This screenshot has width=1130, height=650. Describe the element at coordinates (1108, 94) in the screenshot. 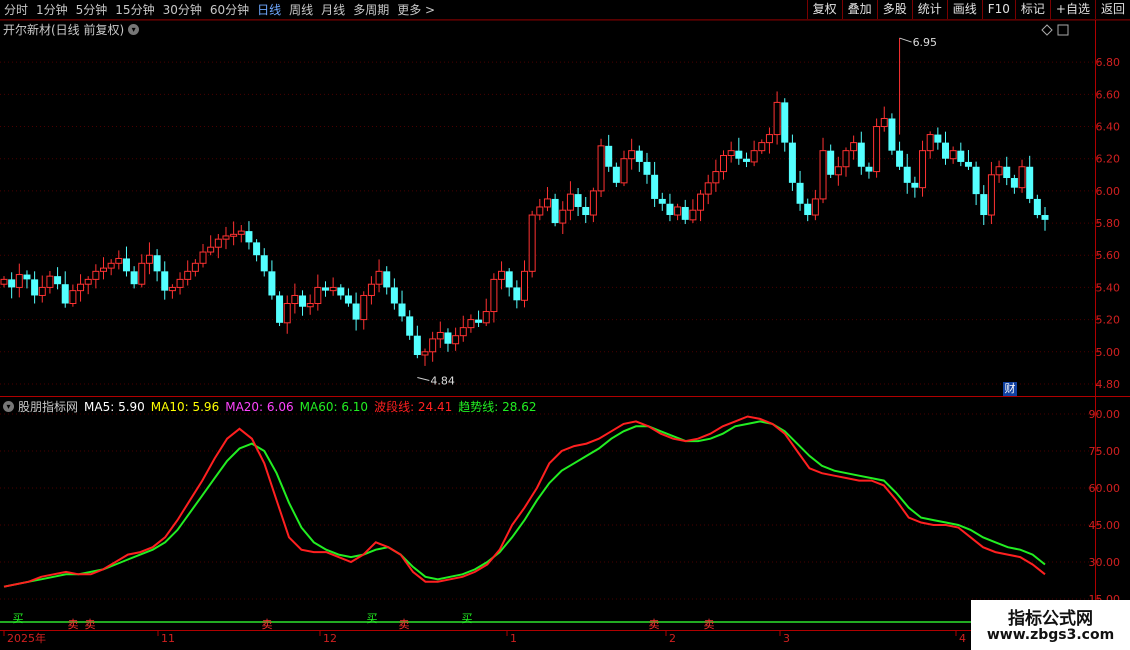

I see `price-tick-label: 6.60` at that location.